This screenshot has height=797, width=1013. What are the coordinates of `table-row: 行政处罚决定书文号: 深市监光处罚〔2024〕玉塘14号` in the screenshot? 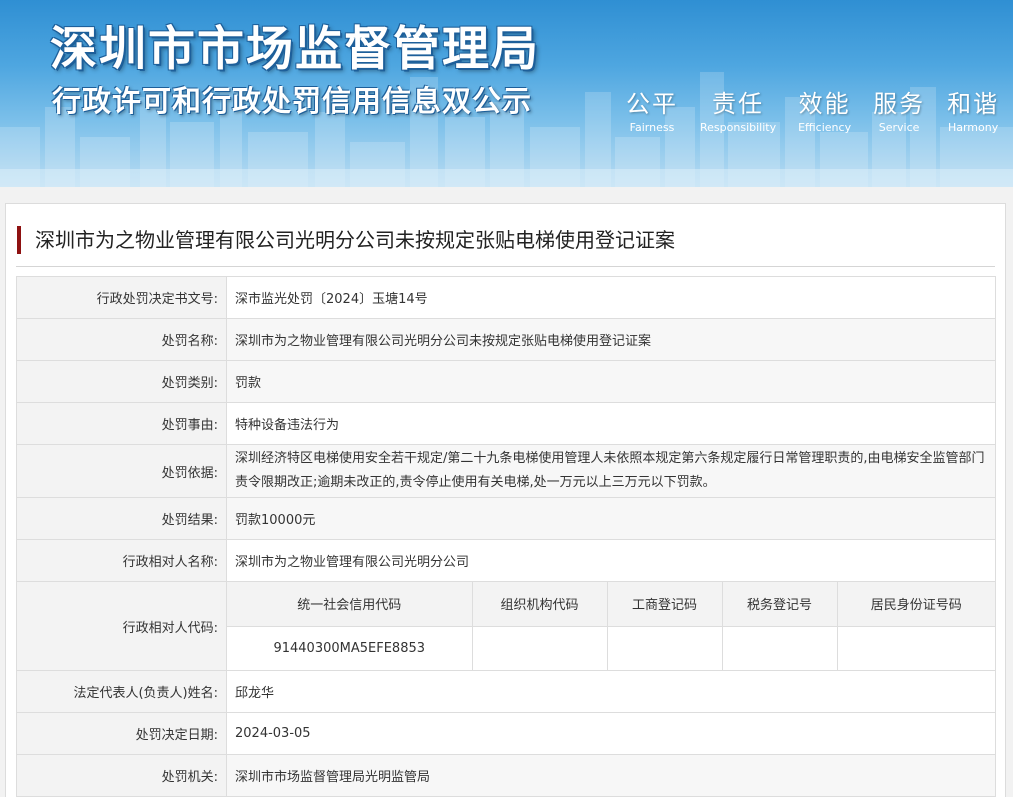 It's located at (506, 297).